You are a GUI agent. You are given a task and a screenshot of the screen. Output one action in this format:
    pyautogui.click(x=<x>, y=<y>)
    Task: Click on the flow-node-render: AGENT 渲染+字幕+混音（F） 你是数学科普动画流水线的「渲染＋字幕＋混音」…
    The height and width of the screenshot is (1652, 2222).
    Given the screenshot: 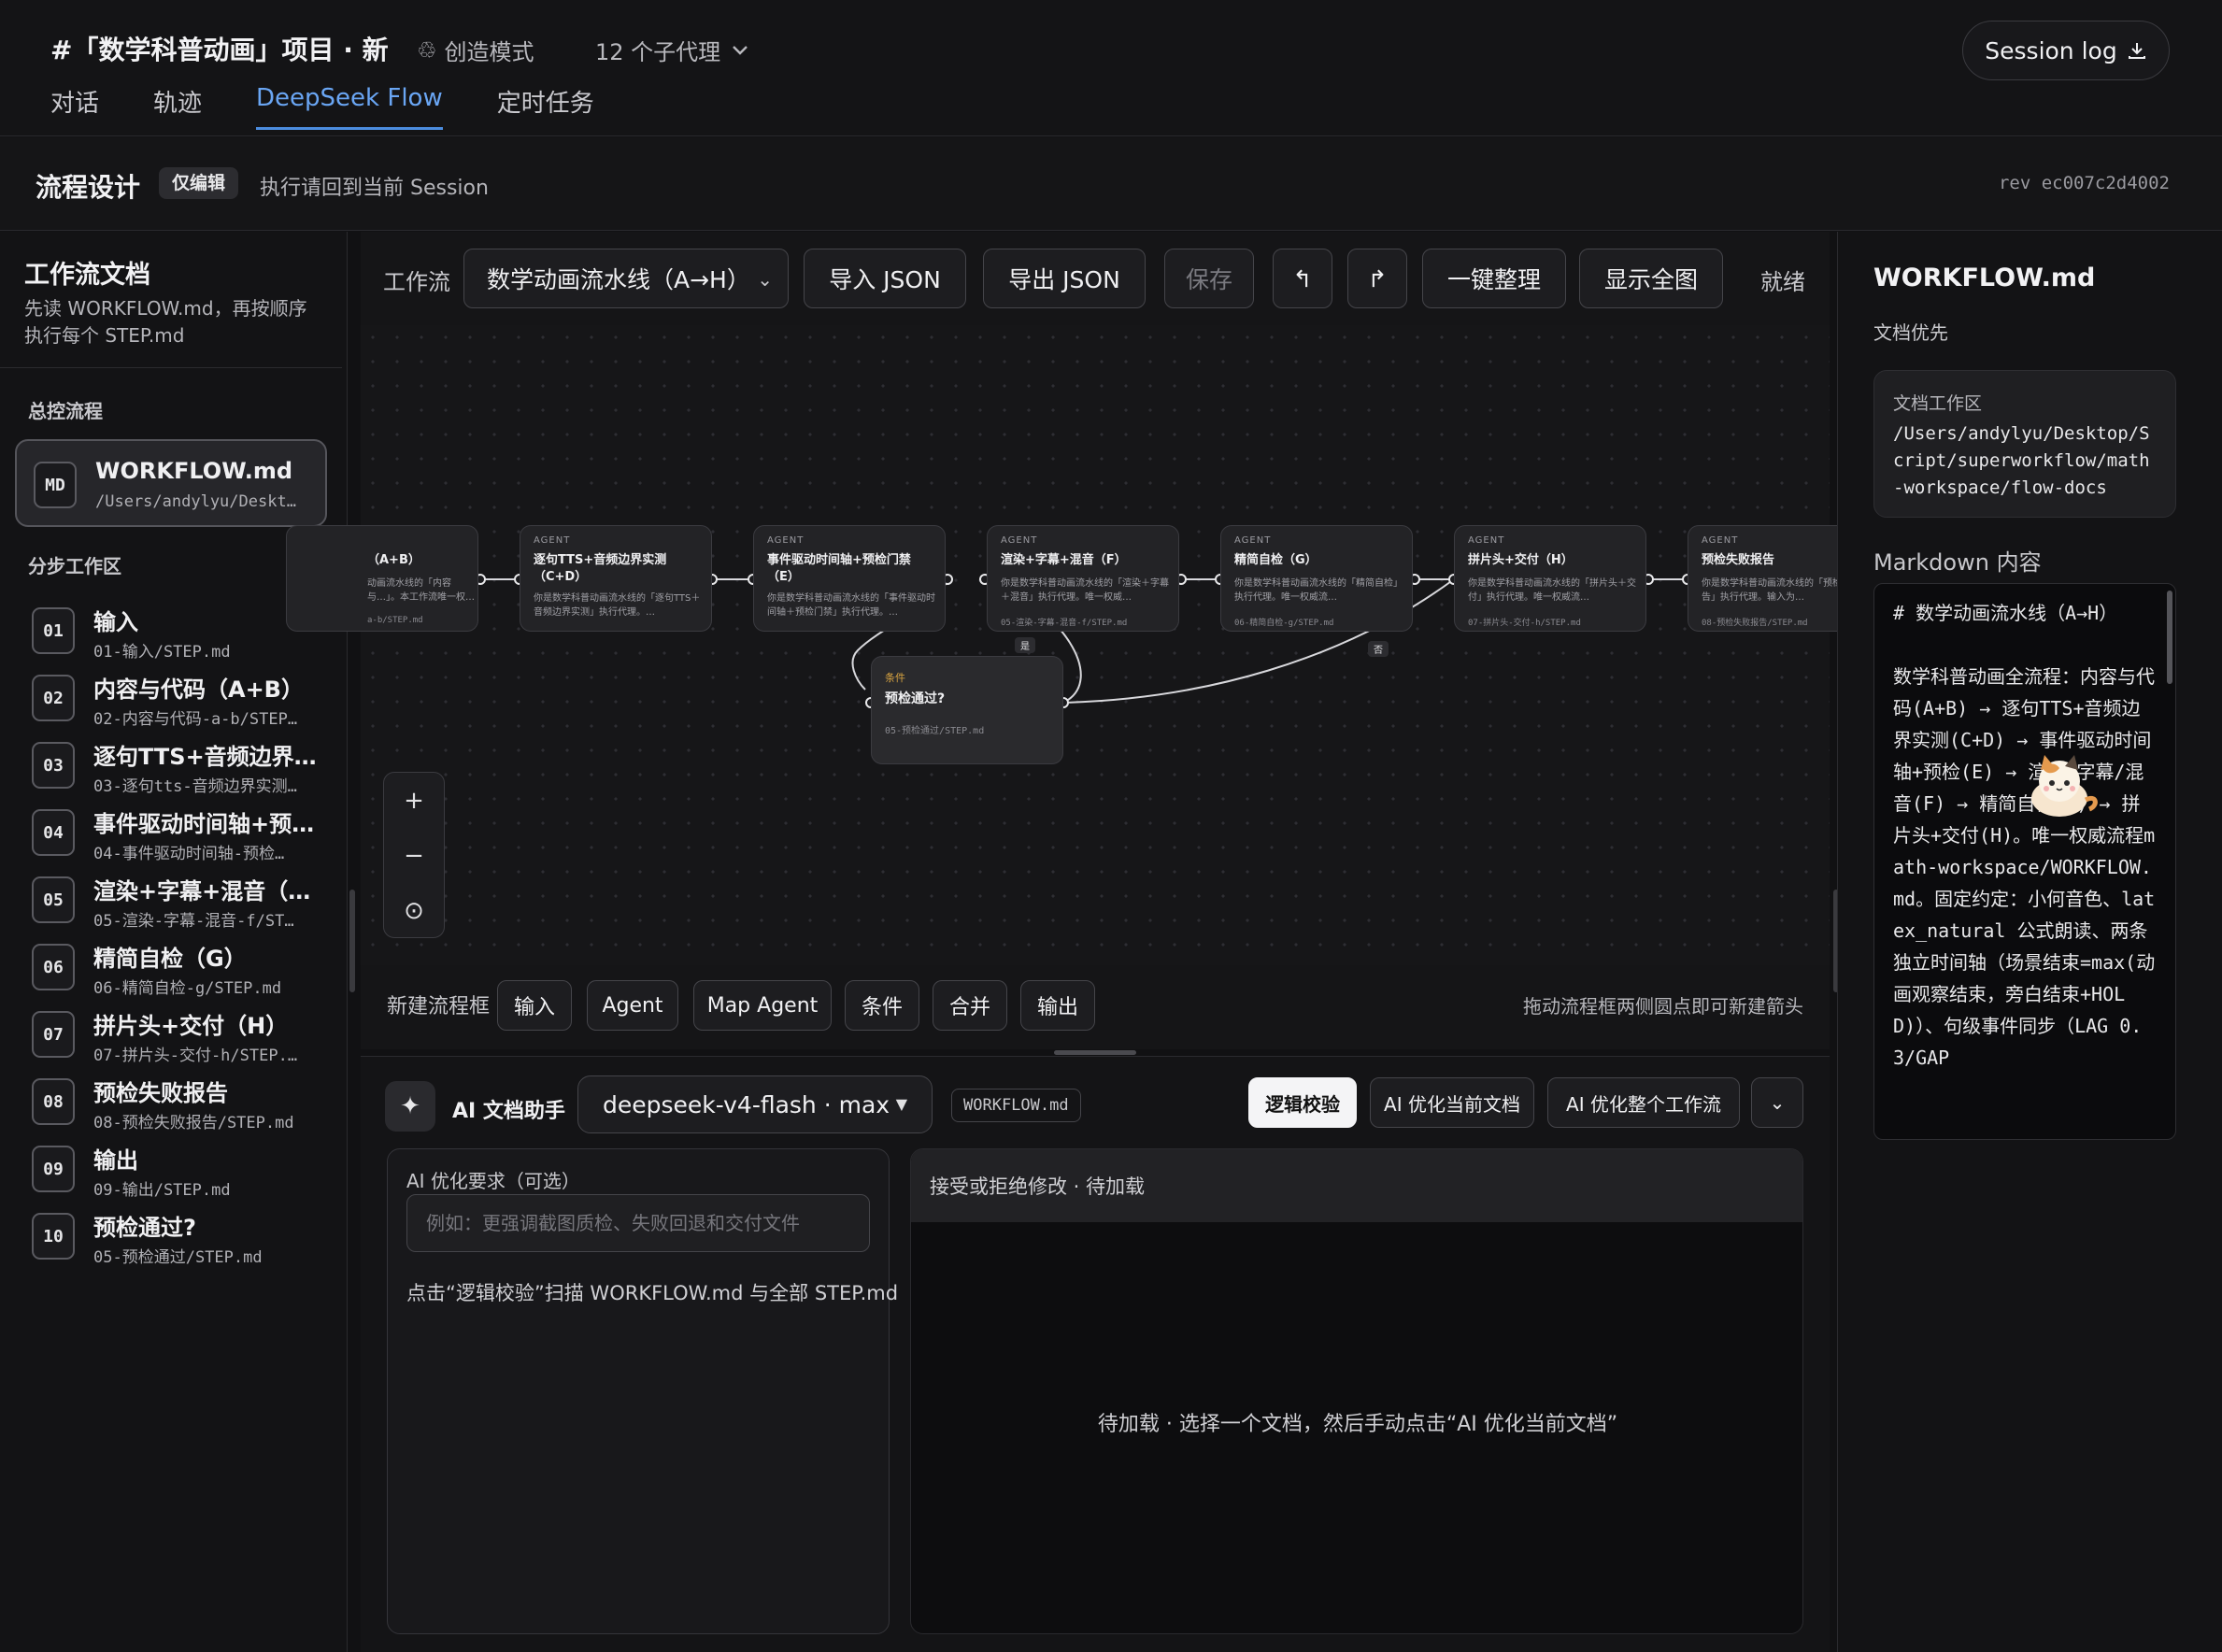 What is the action you would take?
    pyautogui.click(x=1083, y=578)
    